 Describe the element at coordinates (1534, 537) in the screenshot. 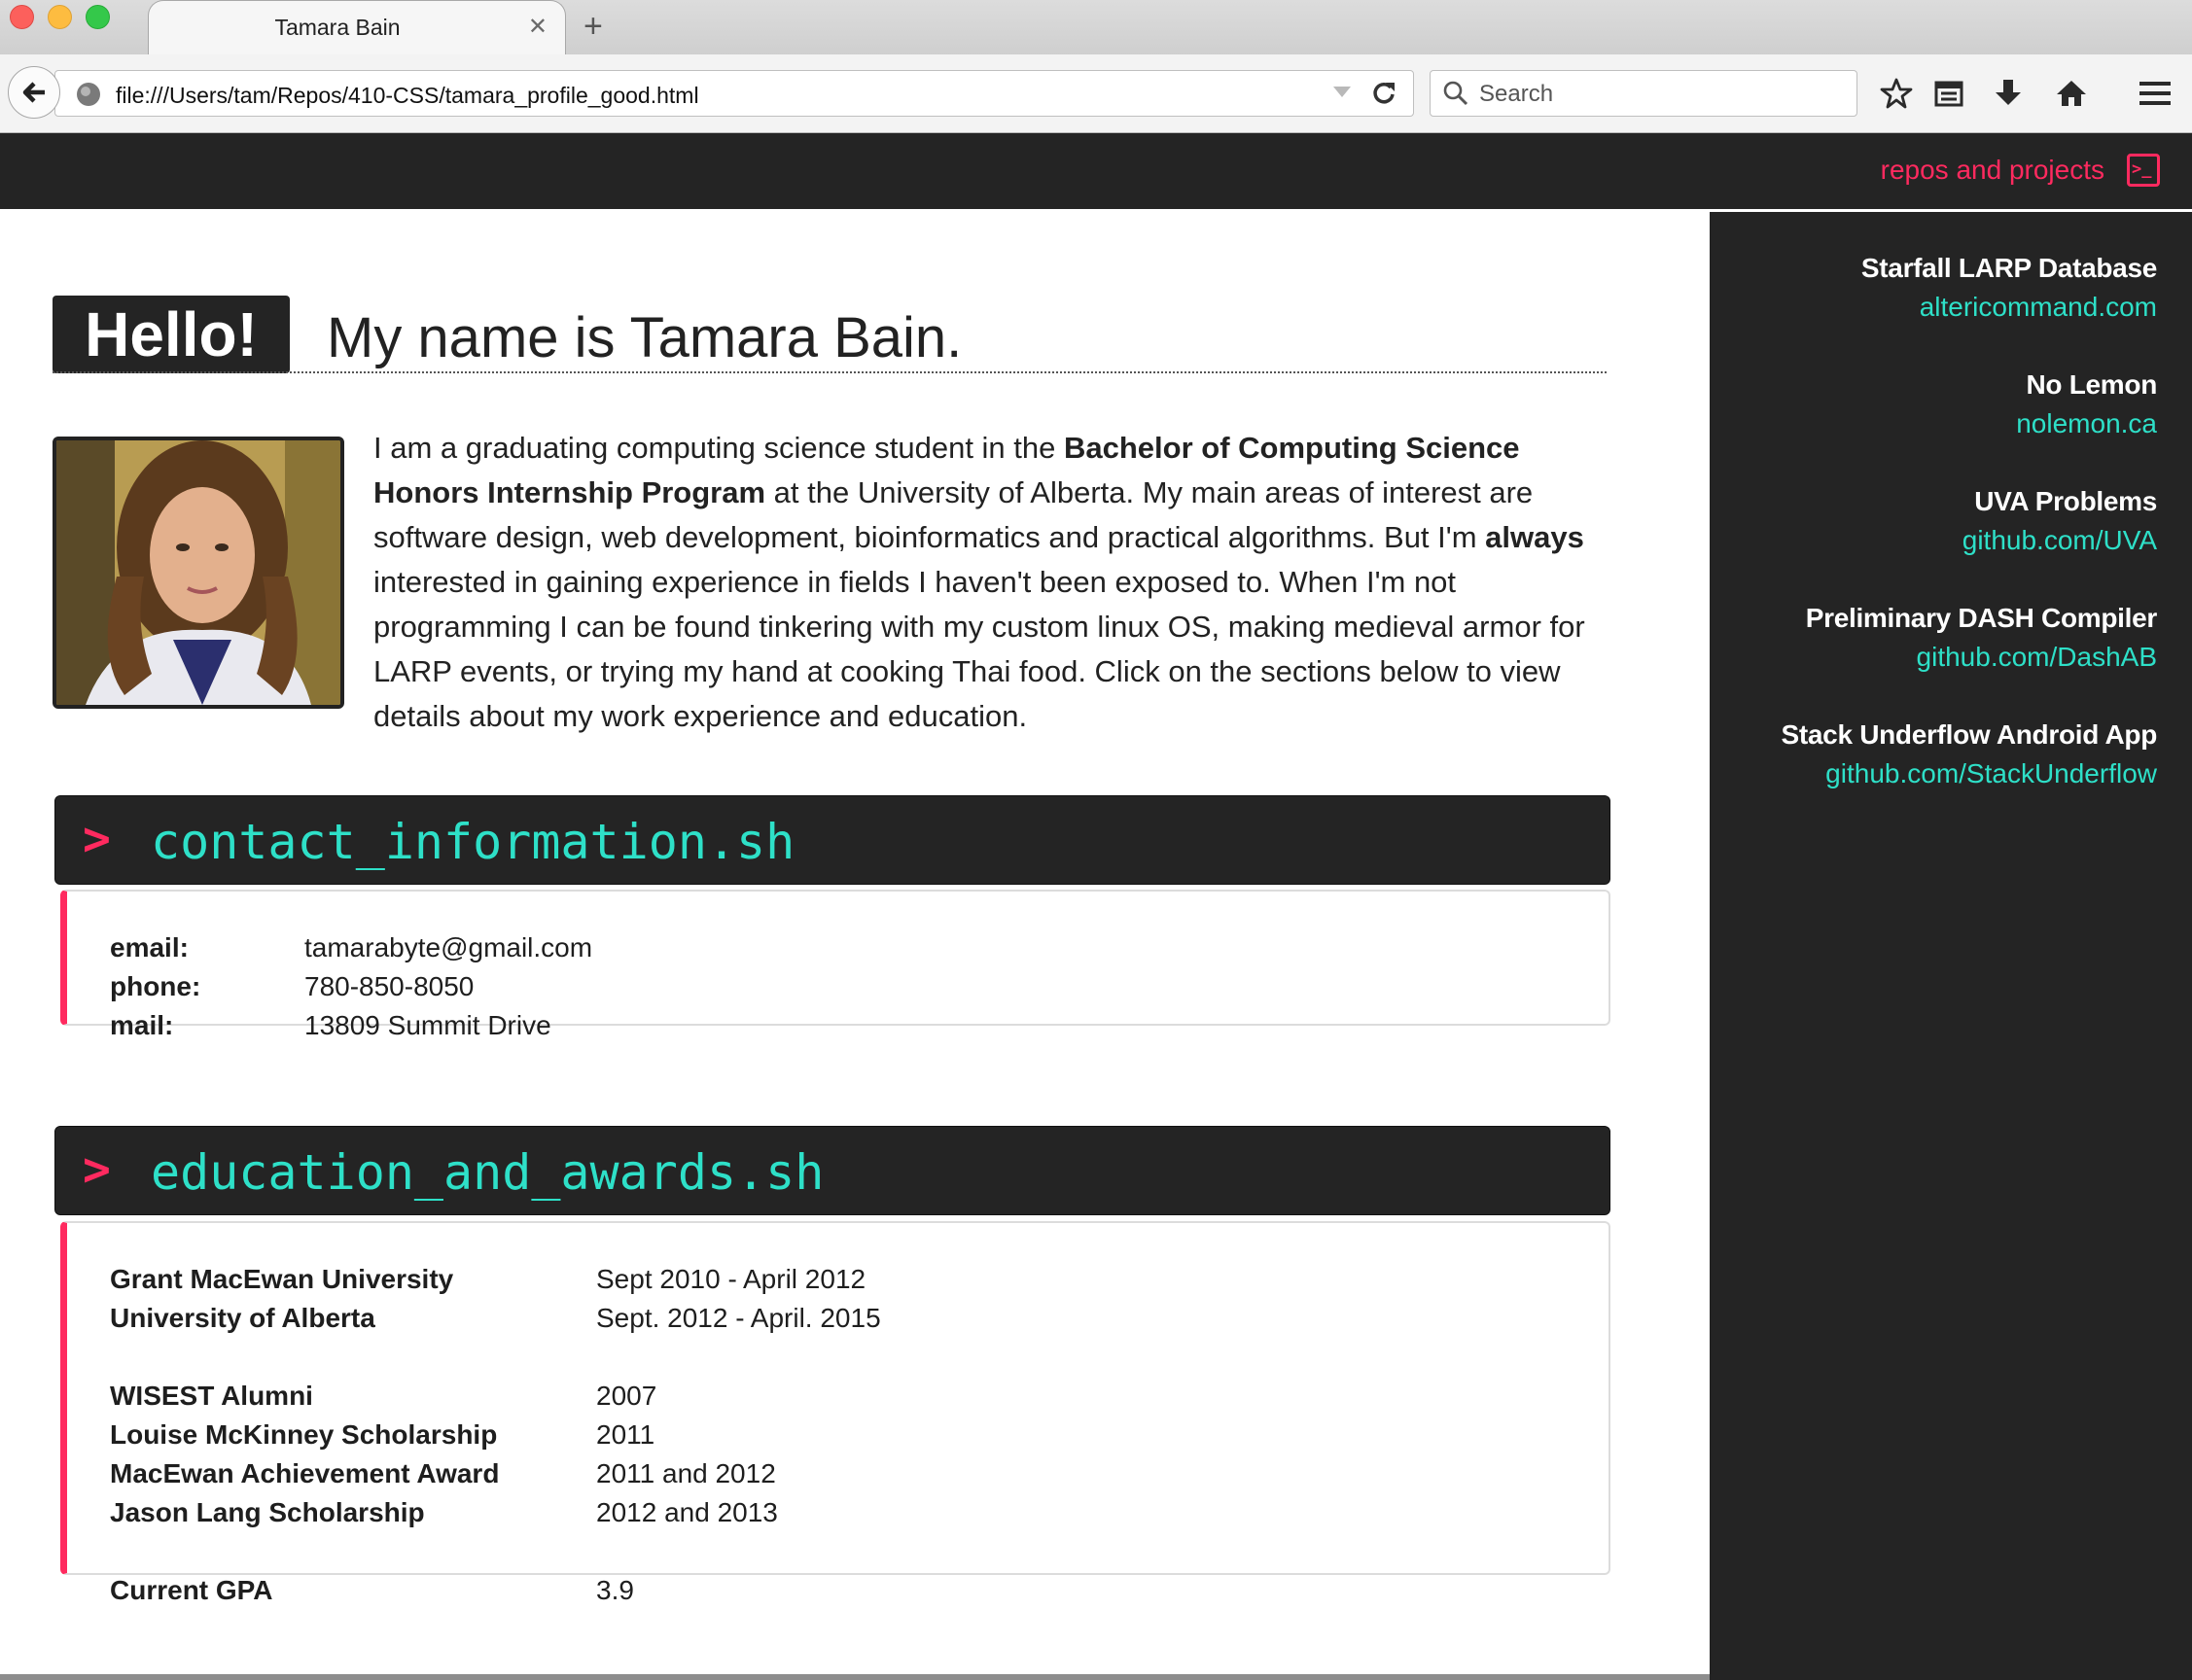

I see `bio-emphasis: always` at that location.